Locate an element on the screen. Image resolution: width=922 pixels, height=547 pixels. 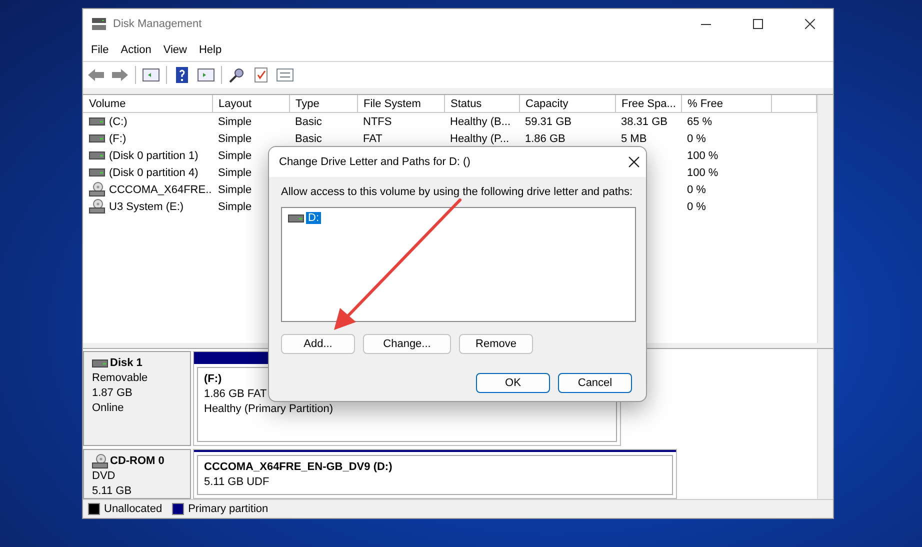
disk-name: Disk 1 is located at coordinates (126, 363).